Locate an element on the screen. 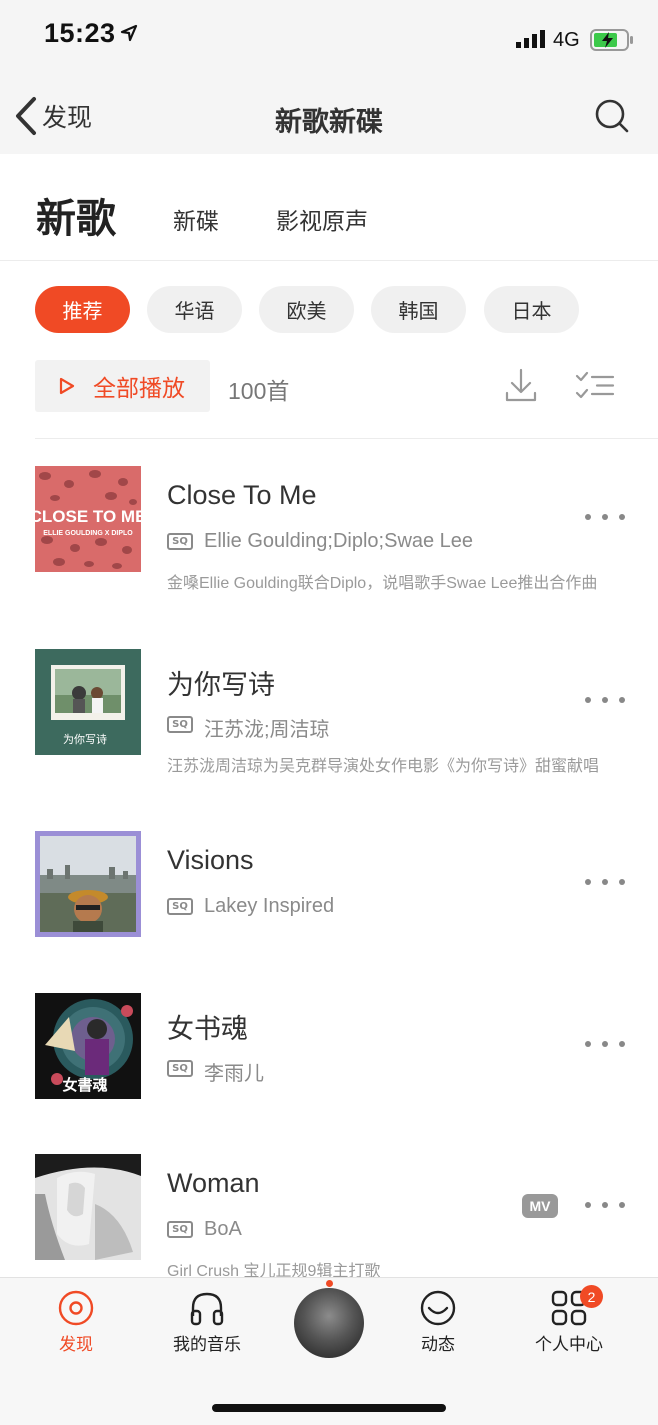  now-playing-dot is located at coordinates (329, 1283).